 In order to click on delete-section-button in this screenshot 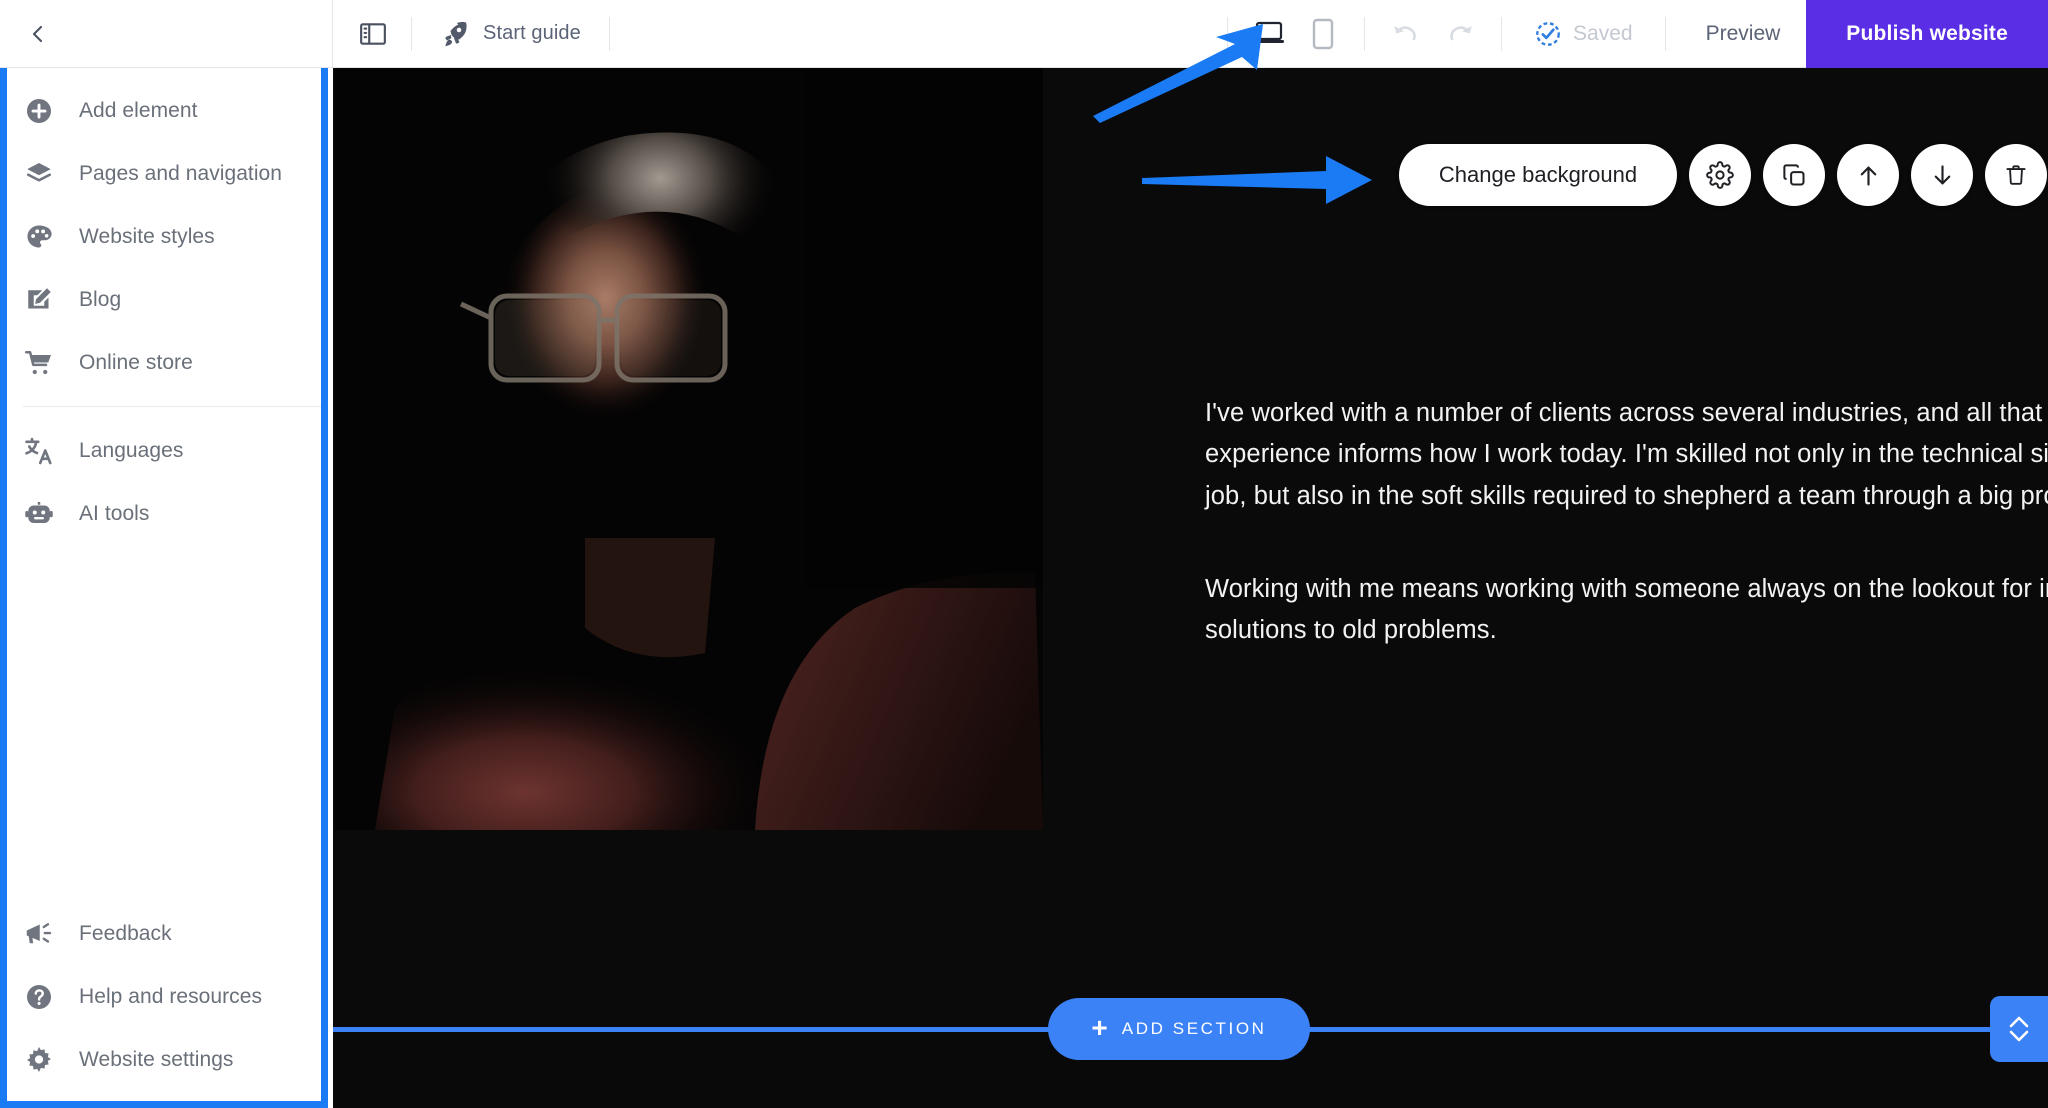, I will do `click(2016, 175)`.